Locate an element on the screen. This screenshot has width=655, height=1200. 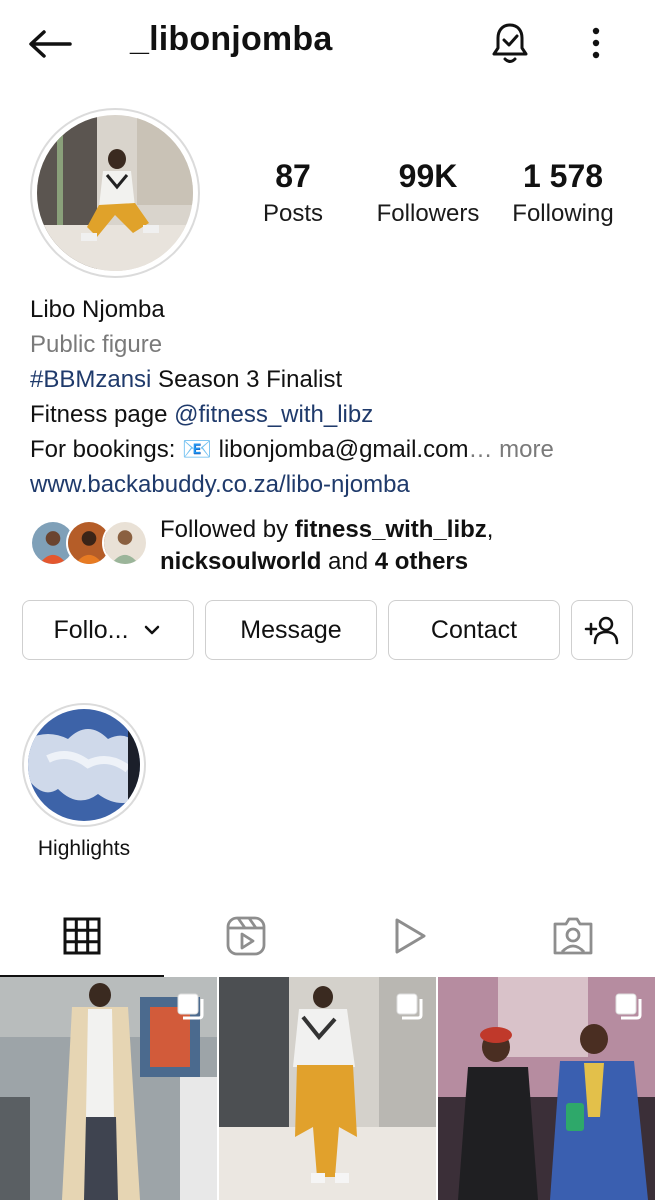
hashtag-link: #BBMzansi is located at coordinates (90, 379).